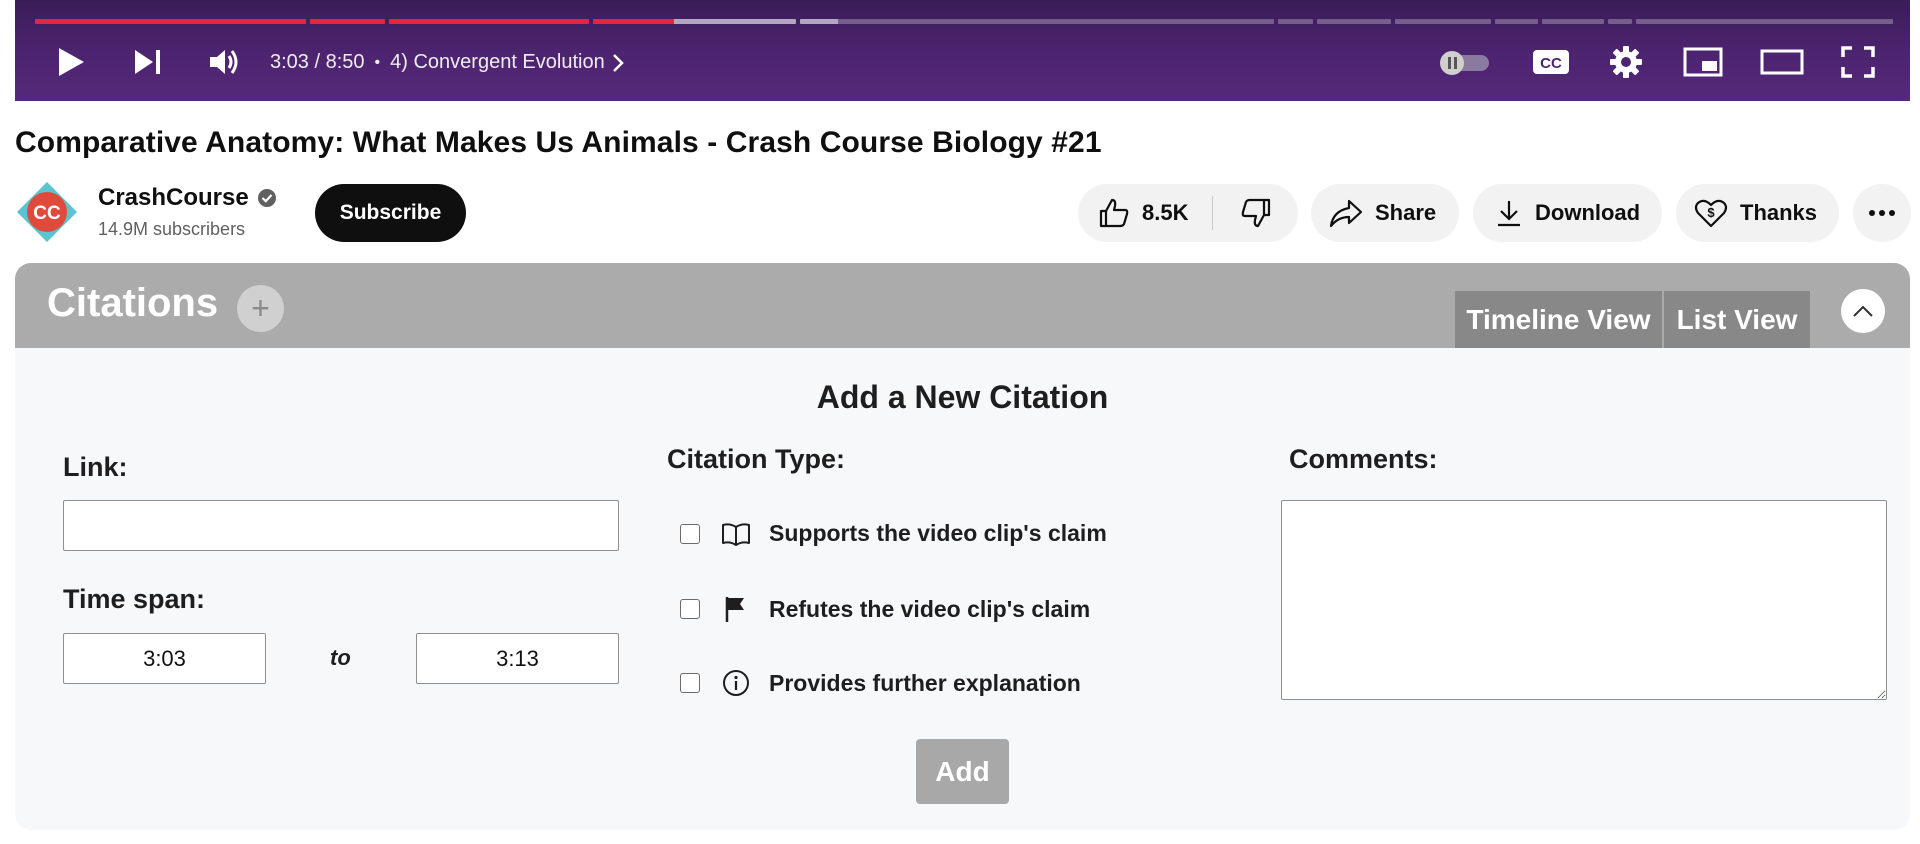  I want to click on citation-type-label: Citation Type:, so click(756, 459).